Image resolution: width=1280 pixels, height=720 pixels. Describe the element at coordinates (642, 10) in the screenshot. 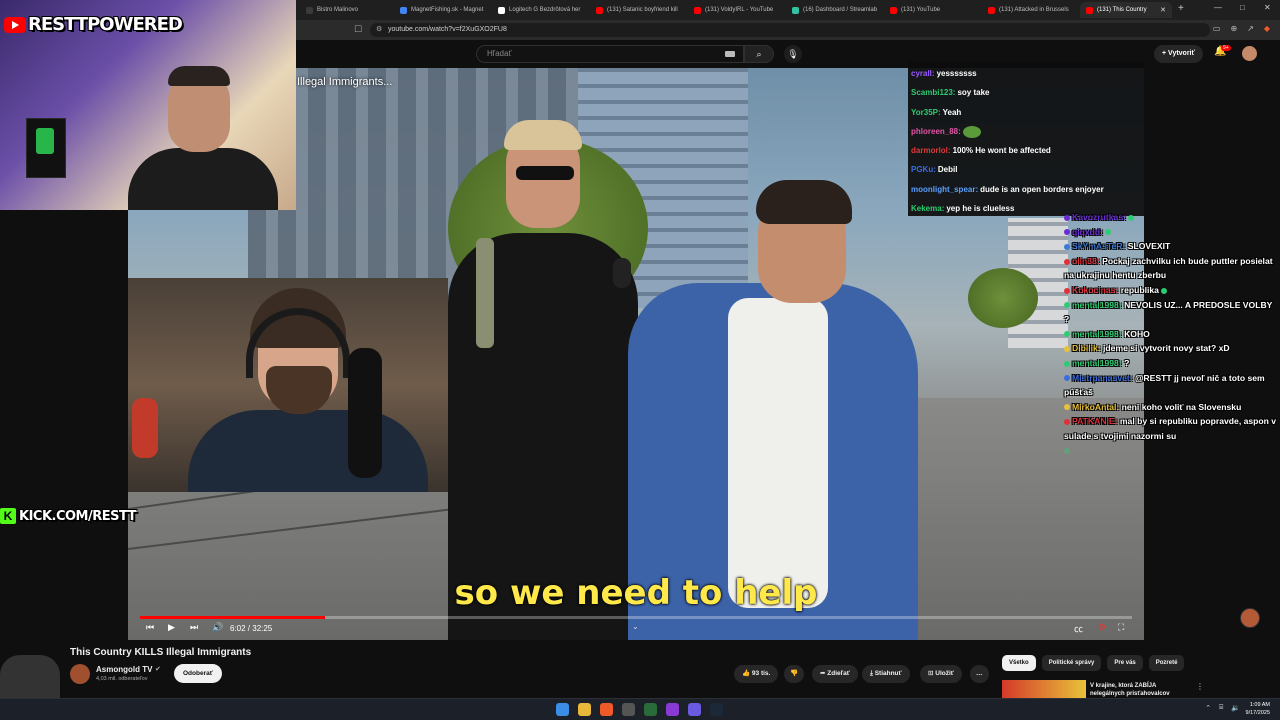

I see `tab-label: (131) Satanic boyfriend kill` at that location.